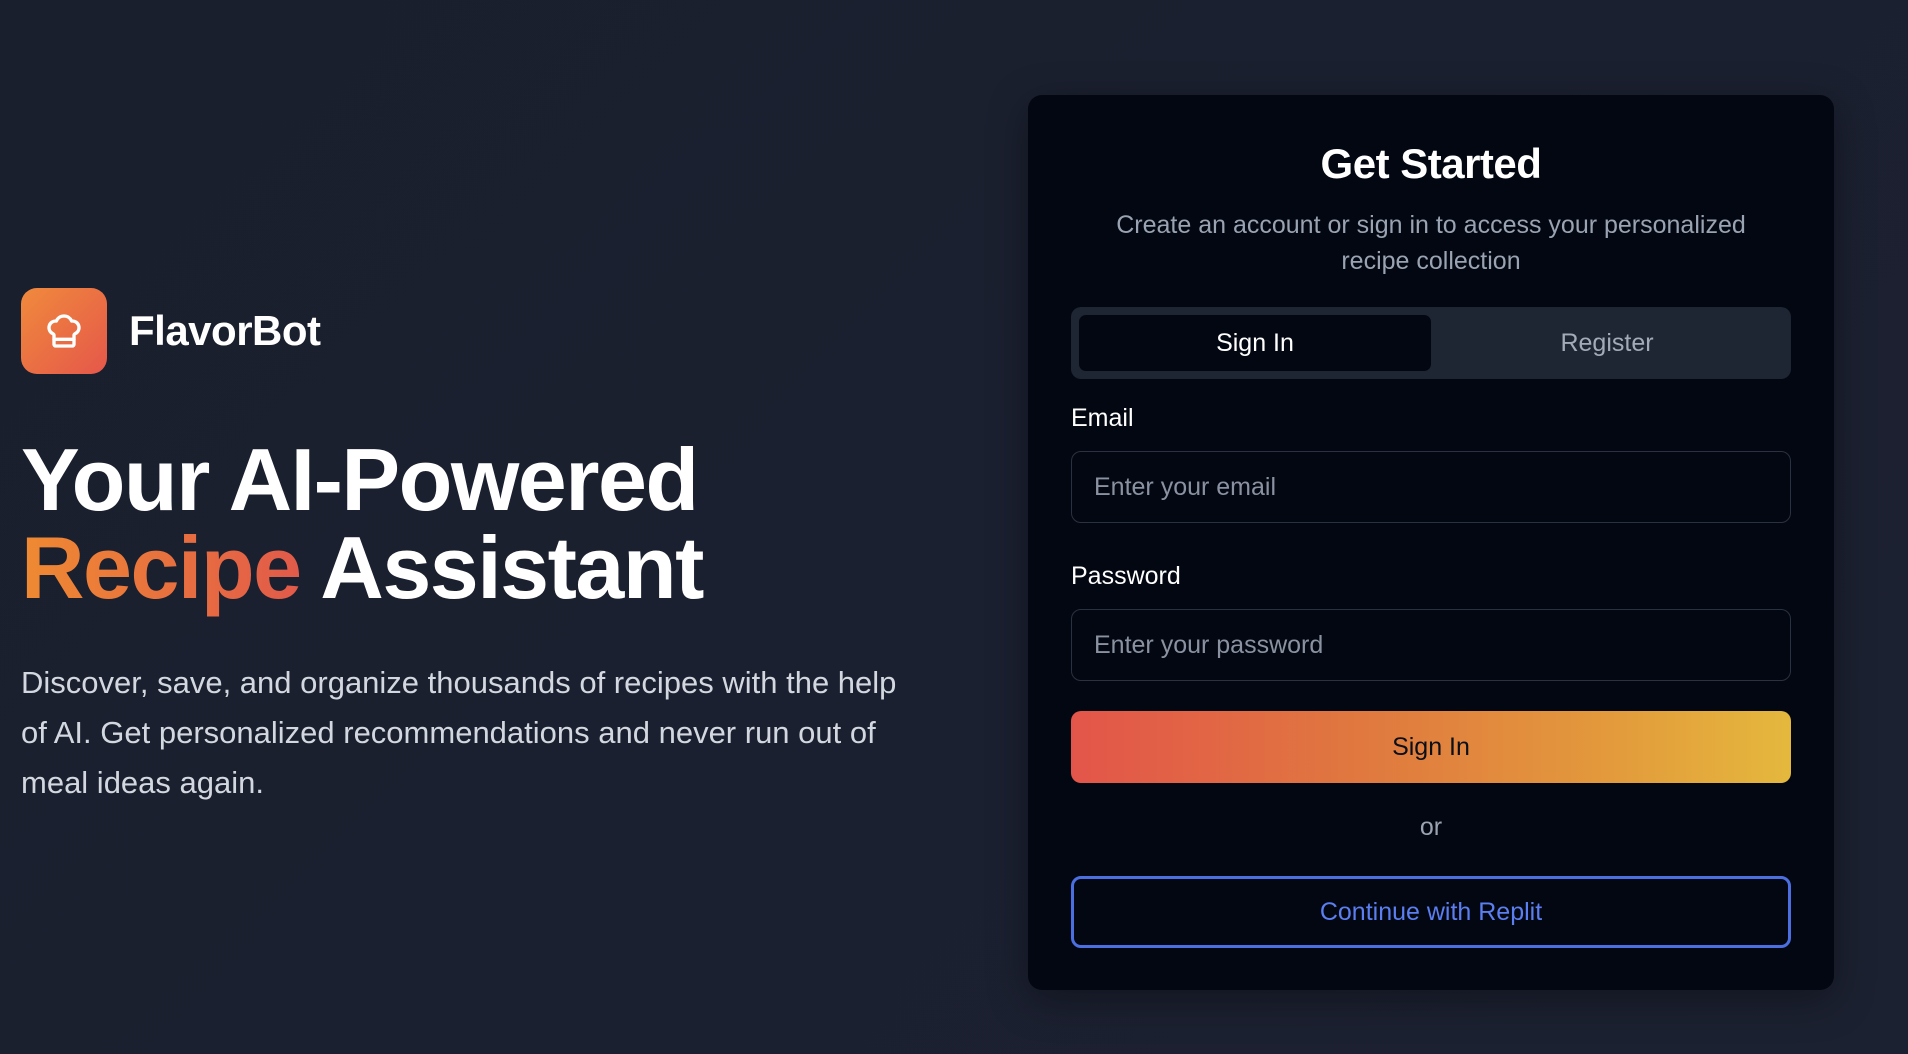 The image size is (1908, 1054). What do you see at coordinates (225, 330) in the screenshot?
I see `brand-name: FlavorBot` at bounding box center [225, 330].